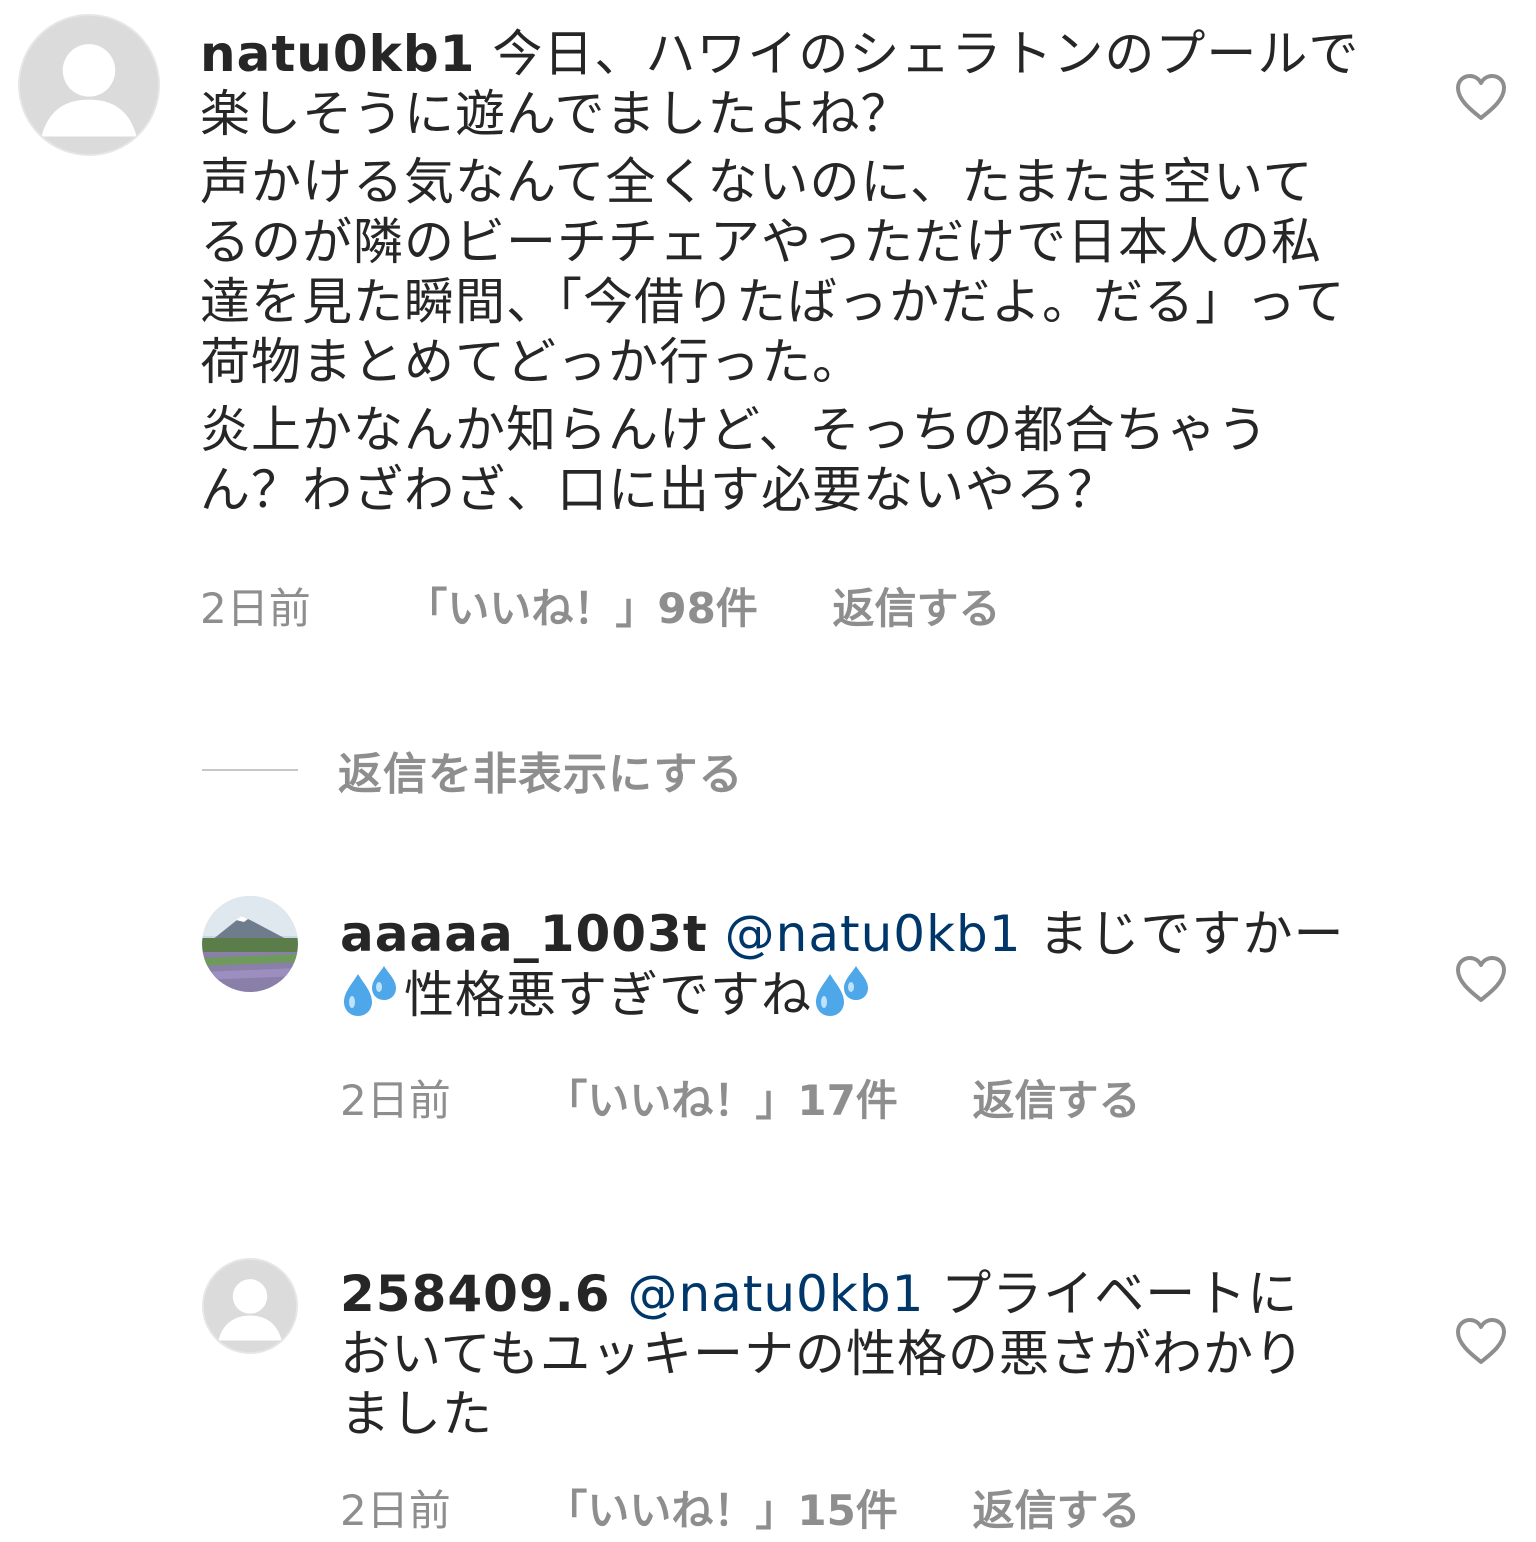  I want to click on divider-line, so click(250, 770).